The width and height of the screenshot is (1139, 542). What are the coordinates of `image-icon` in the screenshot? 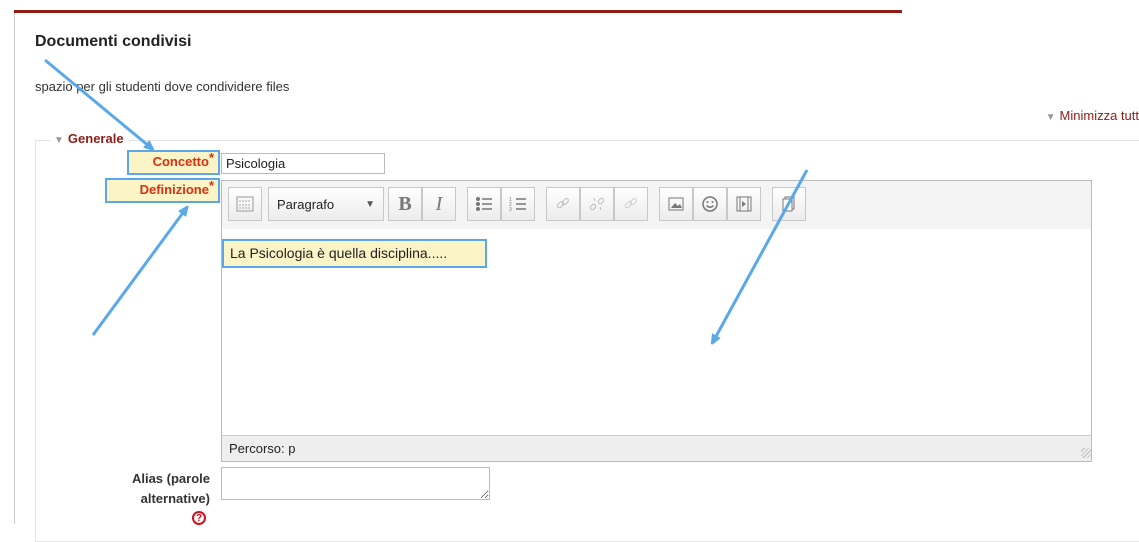 It's located at (676, 204).